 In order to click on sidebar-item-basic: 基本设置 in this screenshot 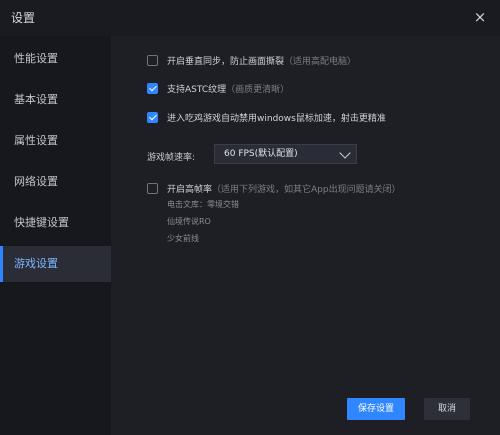, I will do `click(55, 100)`.